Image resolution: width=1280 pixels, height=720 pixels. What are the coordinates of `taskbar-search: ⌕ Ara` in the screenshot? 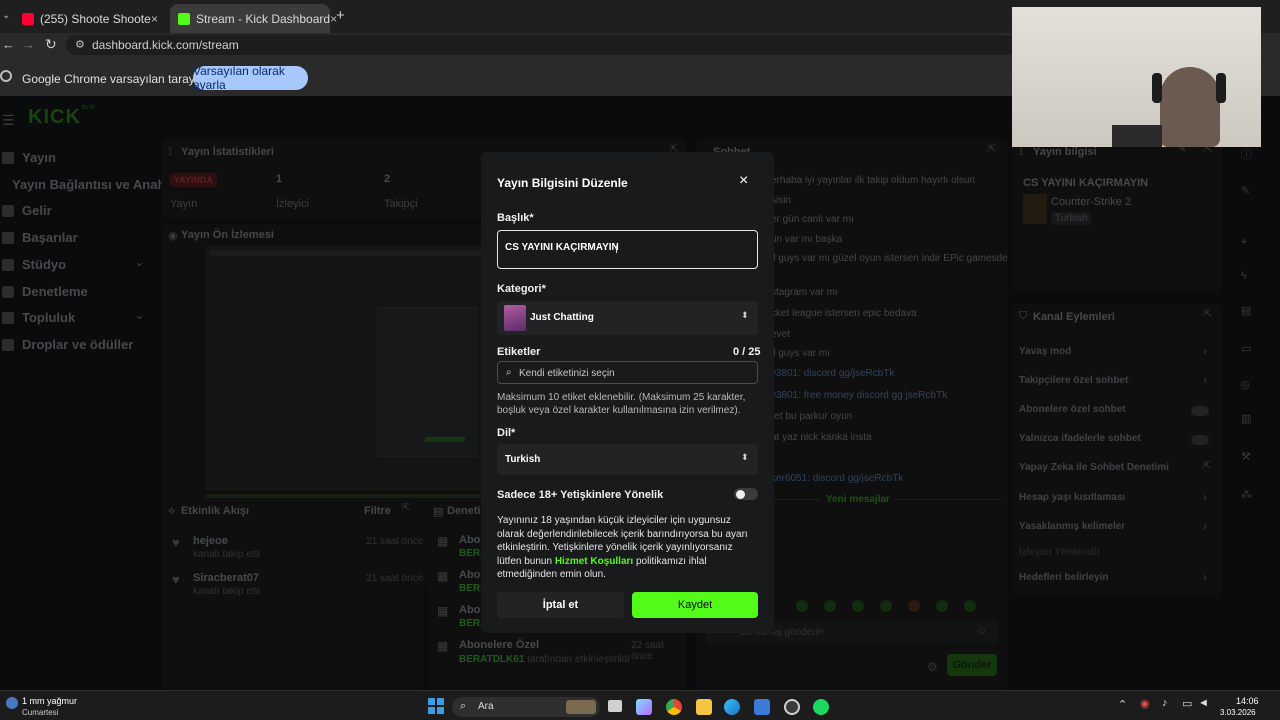 It's located at (526, 707).